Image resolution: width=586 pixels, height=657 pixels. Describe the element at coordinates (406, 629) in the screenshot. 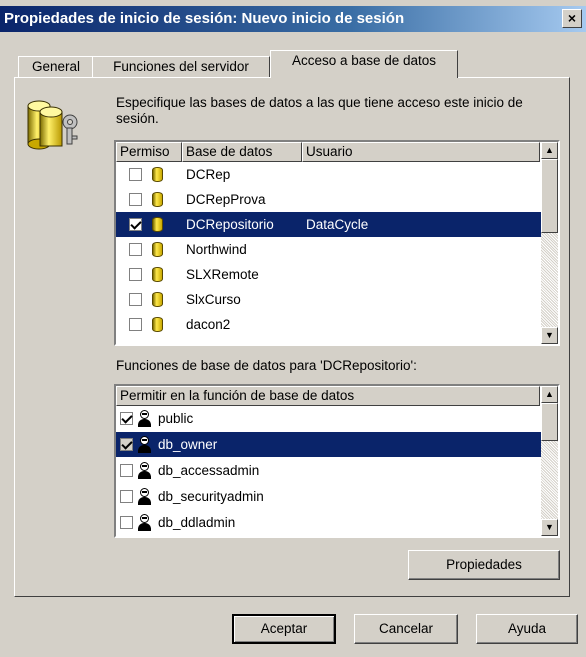

I see `cancel-button: Cancelar` at that location.